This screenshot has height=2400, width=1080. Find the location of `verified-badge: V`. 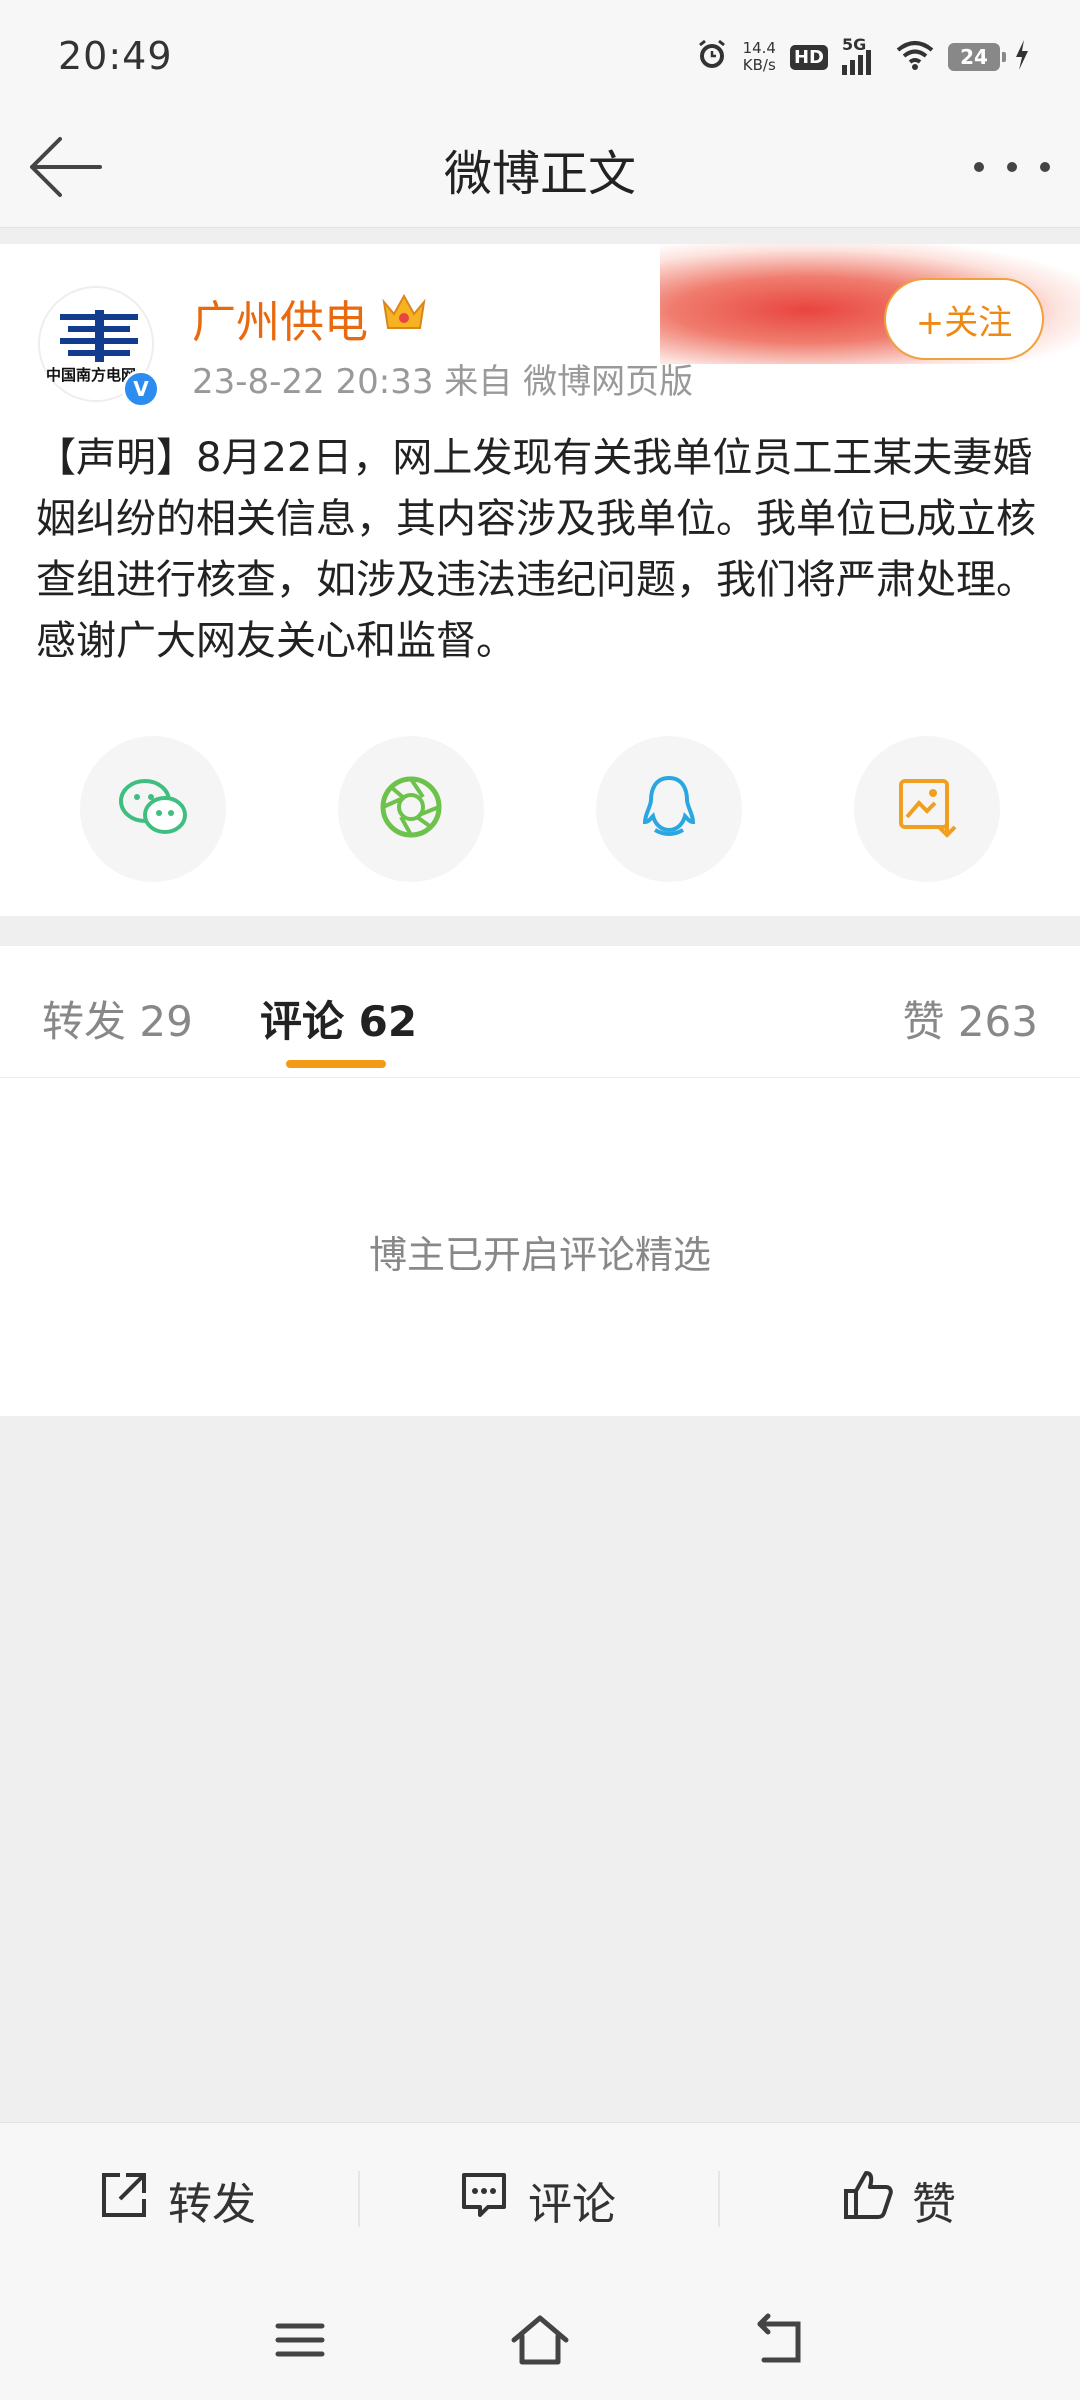

verified-badge: V is located at coordinates (141, 389).